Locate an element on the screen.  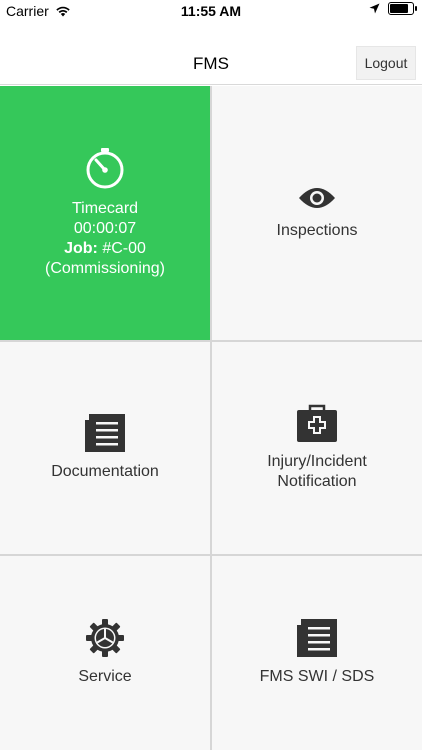
swi-sds-label: FMS SWI / SDS is located at coordinates (317, 676).